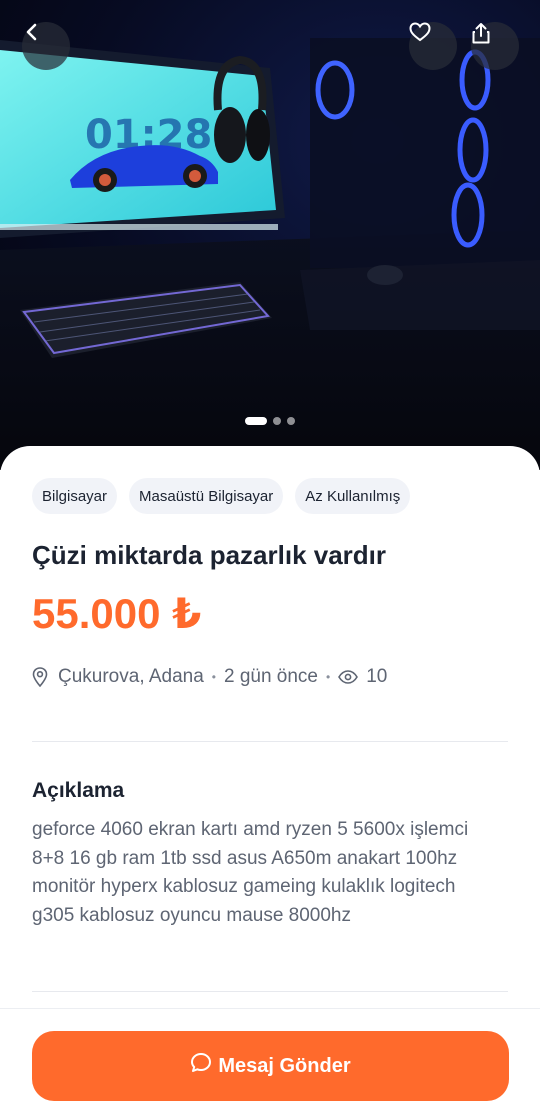 The width and height of the screenshot is (540, 1110). Describe the element at coordinates (46, 46) in the screenshot. I see `back-button` at that location.